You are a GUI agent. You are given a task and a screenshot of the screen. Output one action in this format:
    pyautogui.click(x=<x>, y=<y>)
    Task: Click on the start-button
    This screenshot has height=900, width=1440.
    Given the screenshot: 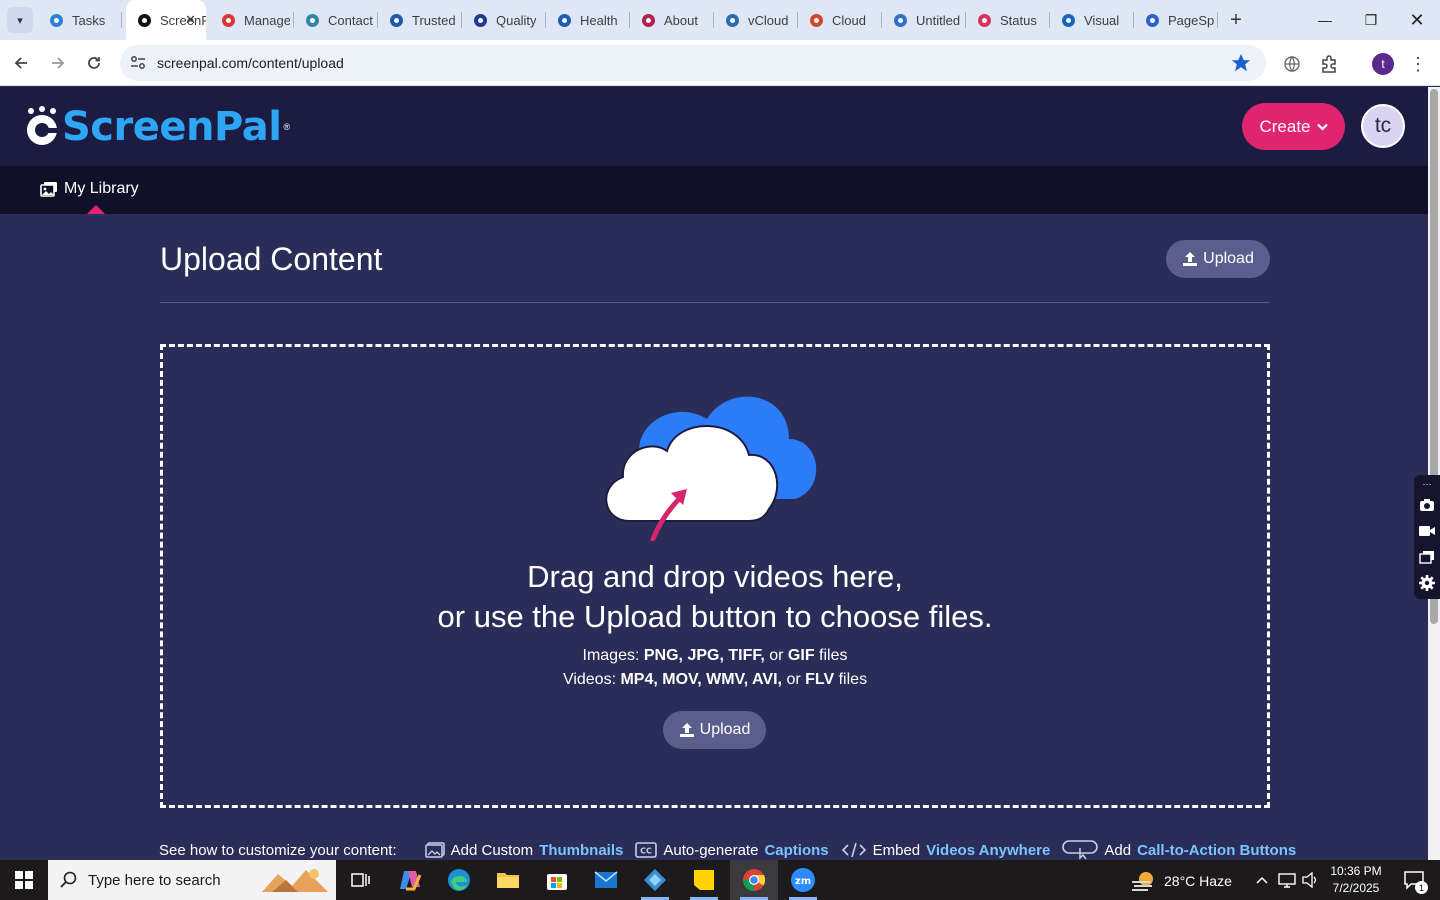 What is the action you would take?
    pyautogui.click(x=24, y=880)
    